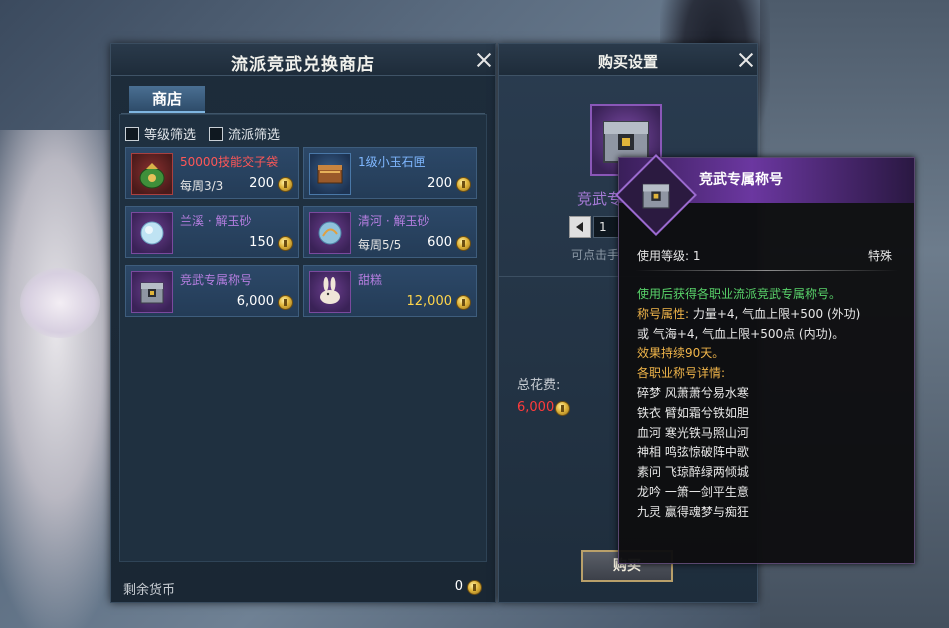  What do you see at coordinates (167, 99) in the screenshot?
I see `tab-shop: 商店` at bounding box center [167, 99].